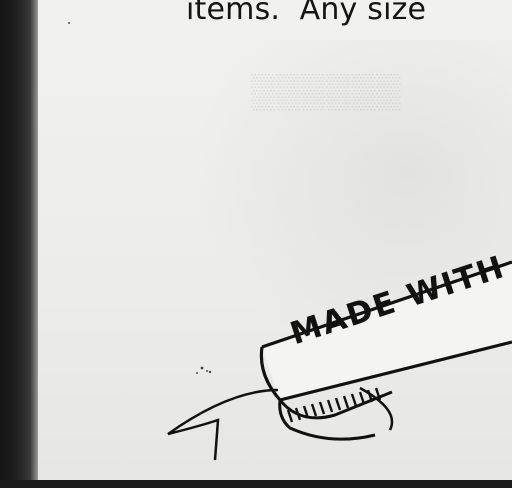 The width and height of the screenshot is (512, 488). Describe the element at coordinates (256, 484) in the screenshot. I see `scan-bottom-edge` at that location.